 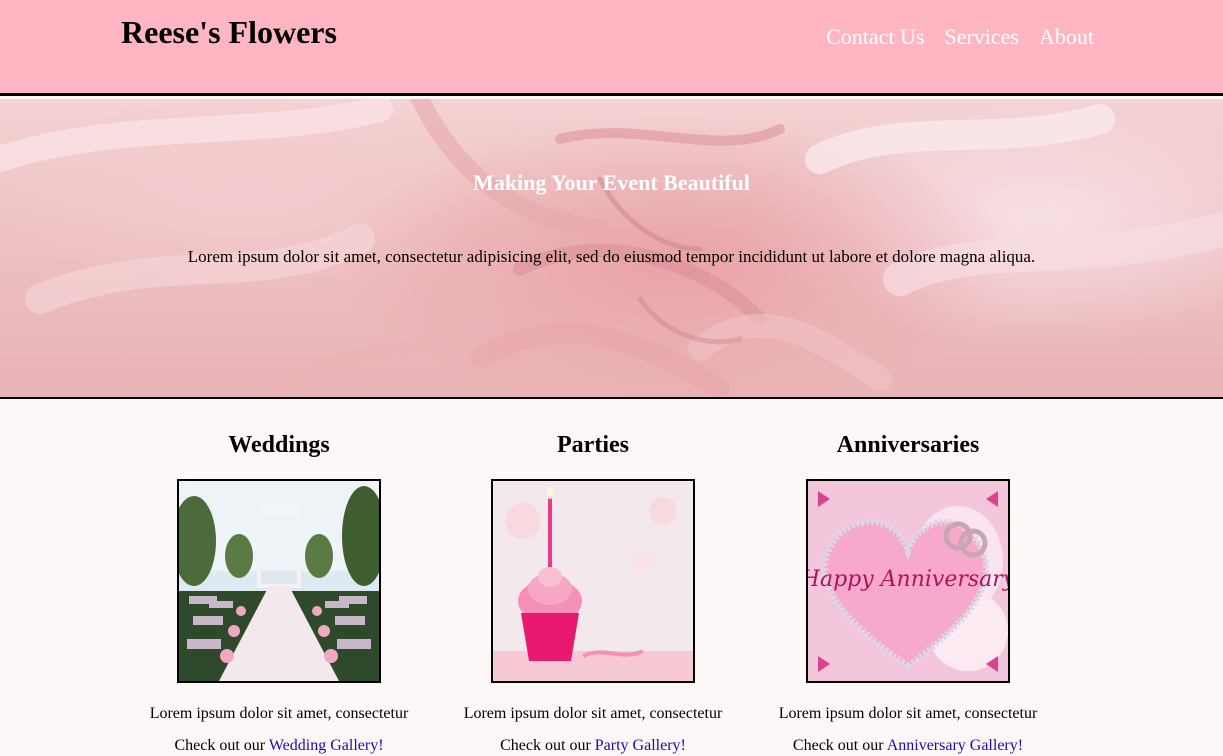 I want to click on card-gallery-line: Check out our Wedding Gallery!, so click(x=279, y=745).